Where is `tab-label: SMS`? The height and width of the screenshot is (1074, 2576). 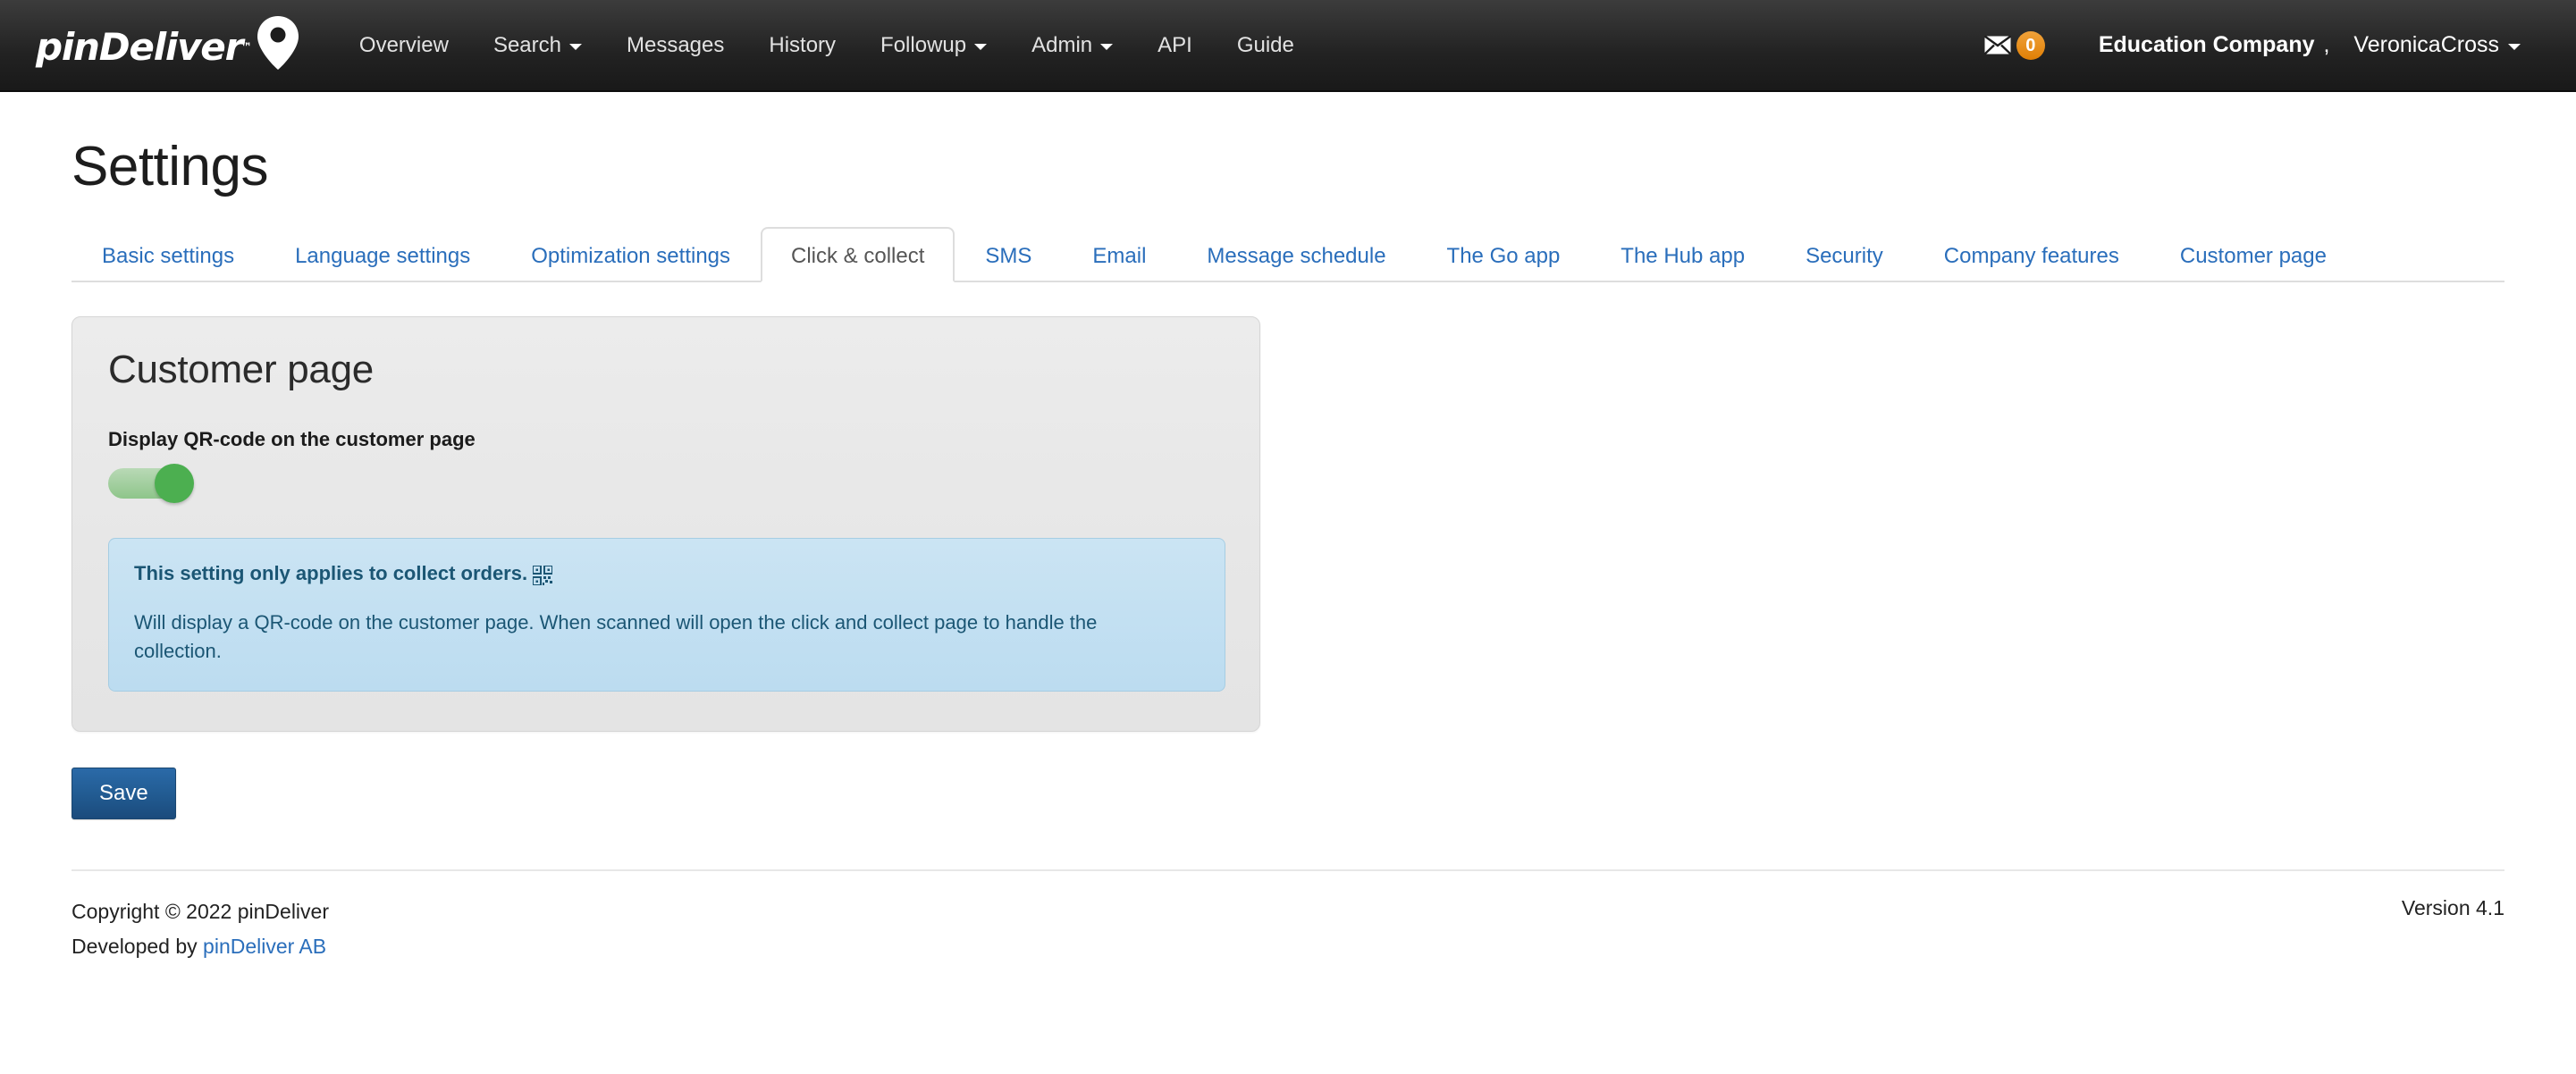 tab-label: SMS is located at coordinates (1009, 256).